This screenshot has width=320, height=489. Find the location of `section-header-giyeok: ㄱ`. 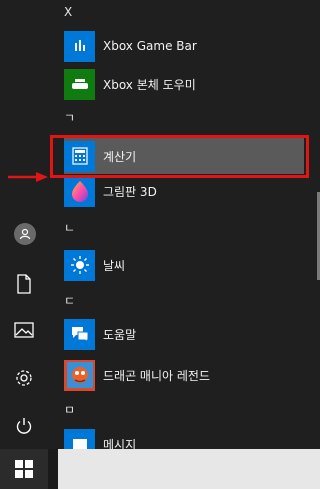

section-header-giyeok: ㄱ is located at coordinates (69, 118).